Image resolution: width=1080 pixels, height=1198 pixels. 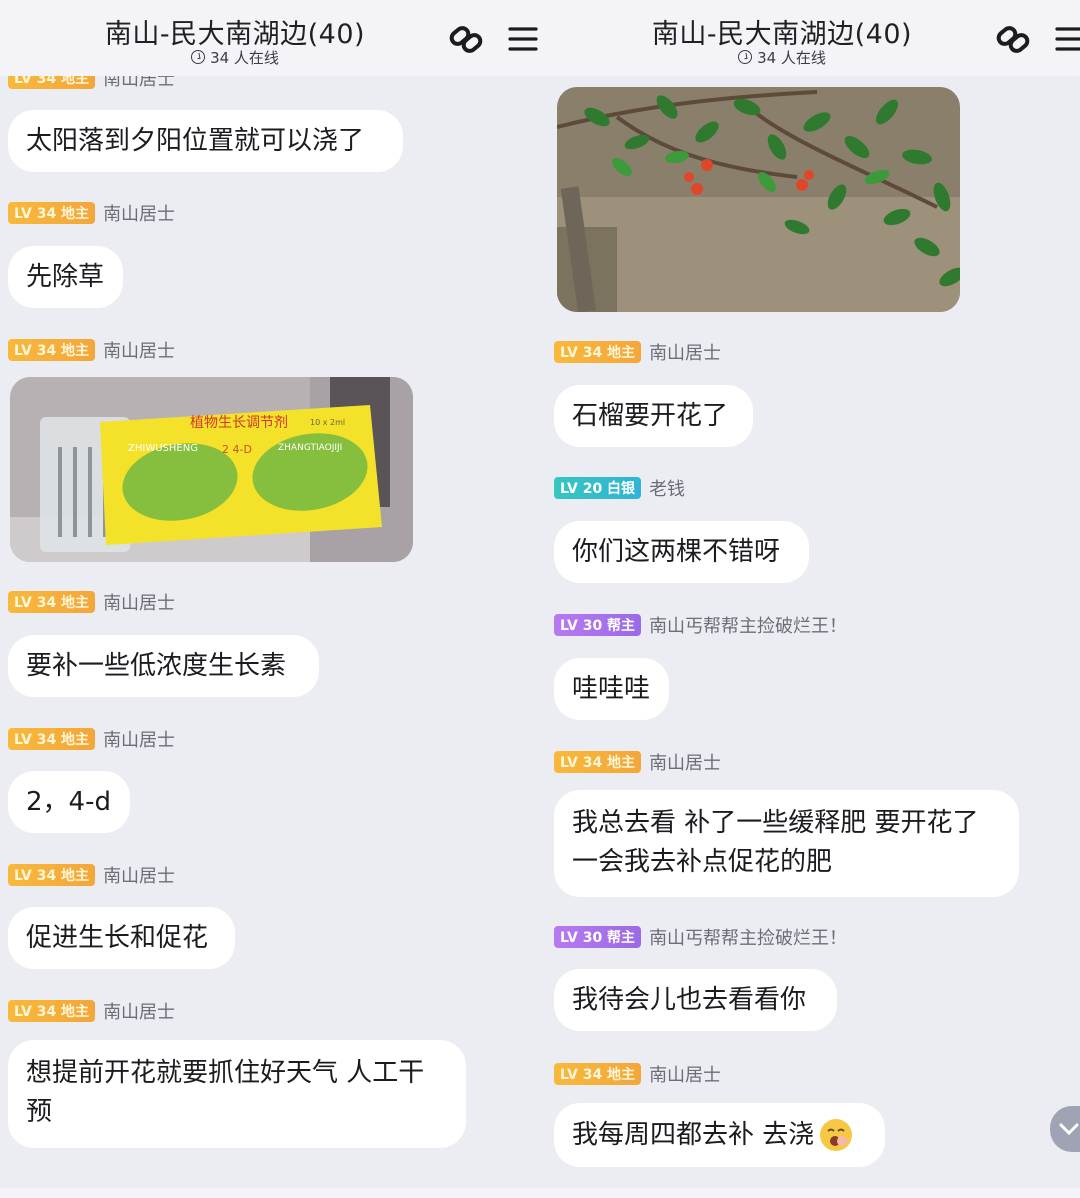 What do you see at coordinates (156, 666) in the screenshot?
I see `message-text: 要补一些低浓度生长素` at bounding box center [156, 666].